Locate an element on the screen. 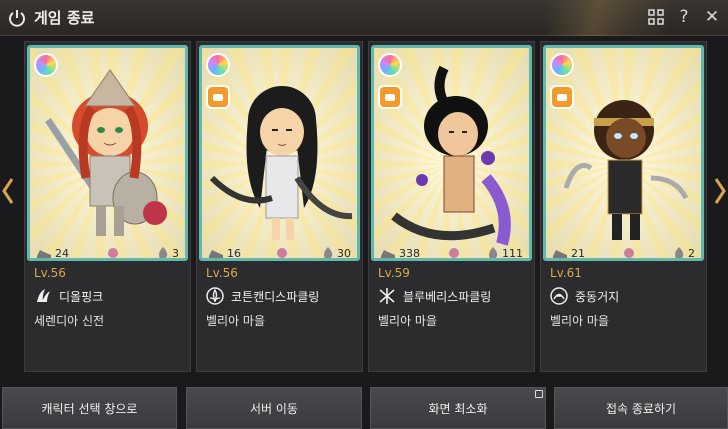 Image resolution: width=728 pixels, height=429 pixels. right-stat: 3 is located at coordinates (175, 253).